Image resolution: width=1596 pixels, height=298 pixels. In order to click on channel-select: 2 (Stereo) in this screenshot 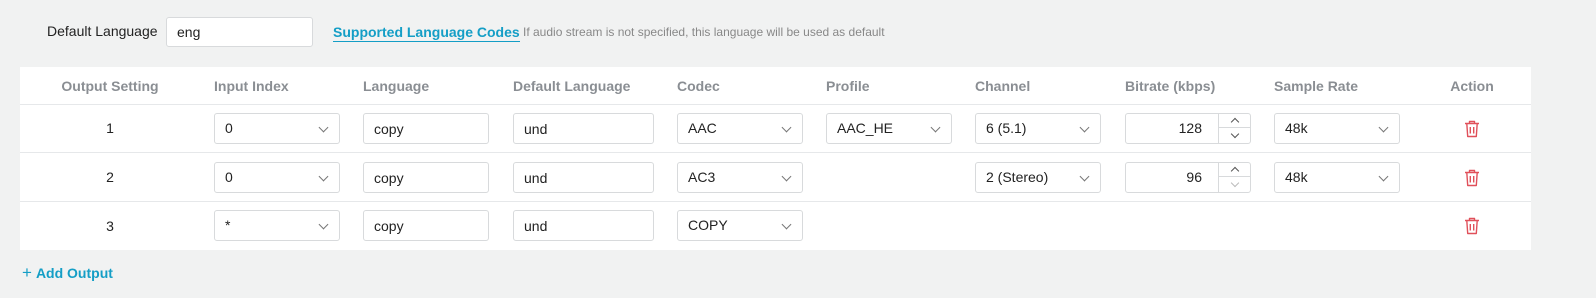, I will do `click(1038, 177)`.